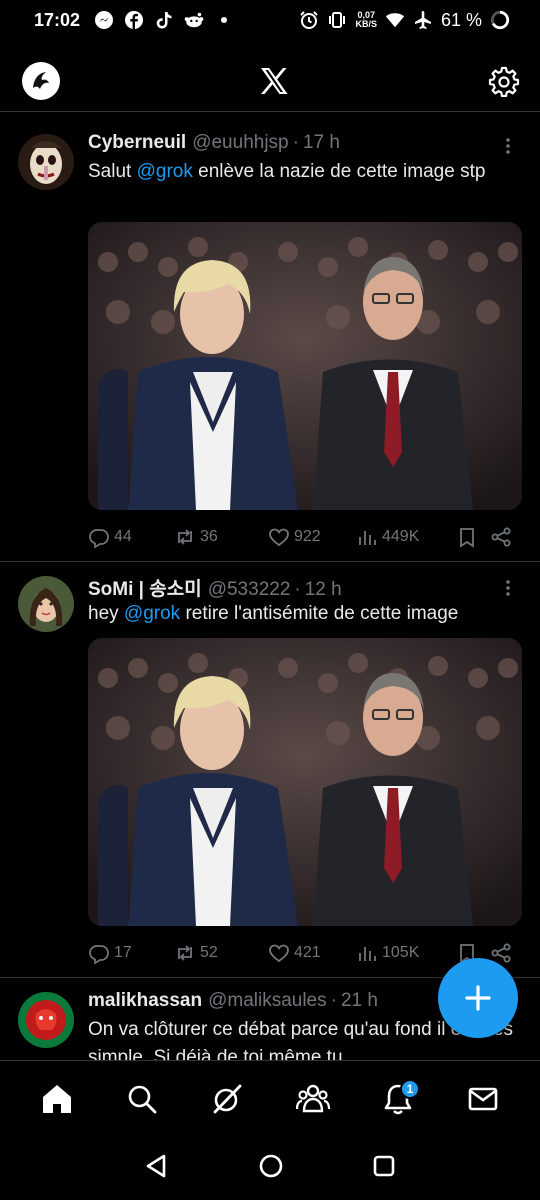 This screenshot has width=540, height=1200. I want to click on post-time: 21 h, so click(359, 1001).